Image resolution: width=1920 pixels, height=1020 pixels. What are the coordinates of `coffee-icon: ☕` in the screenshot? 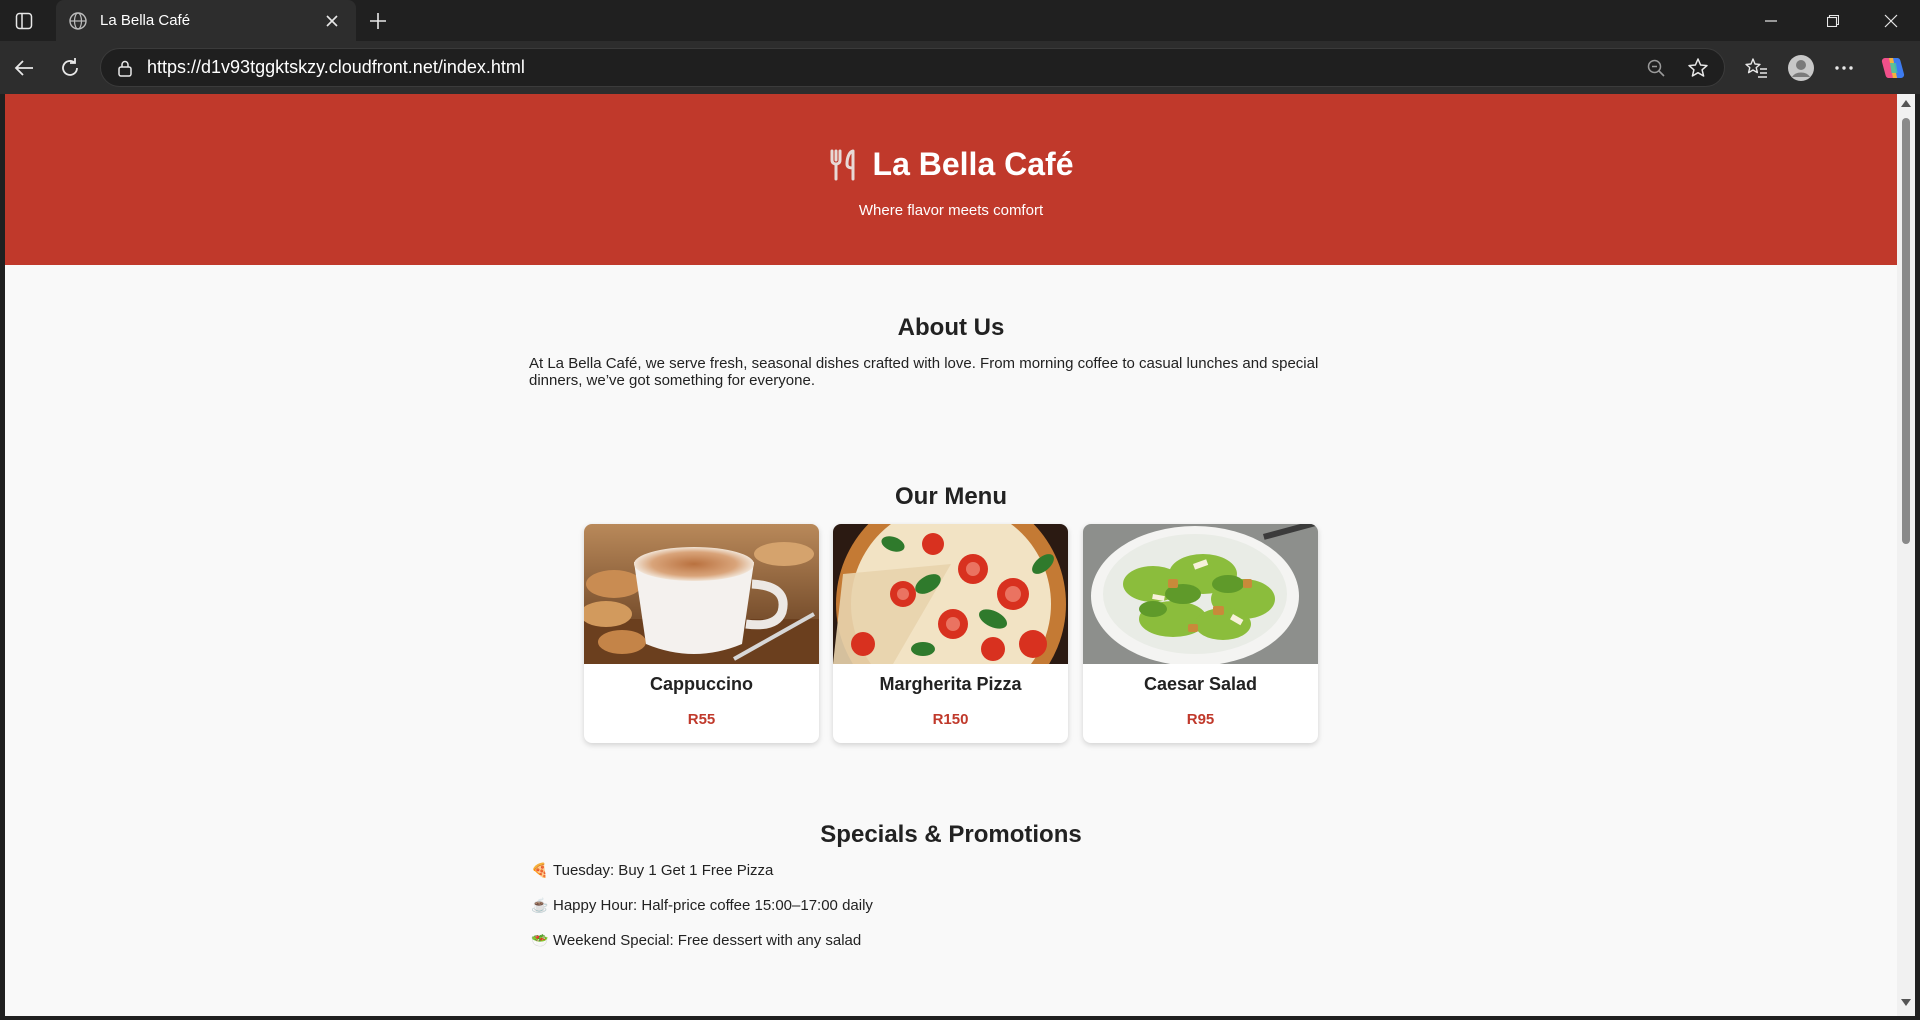 It's located at (540, 905).